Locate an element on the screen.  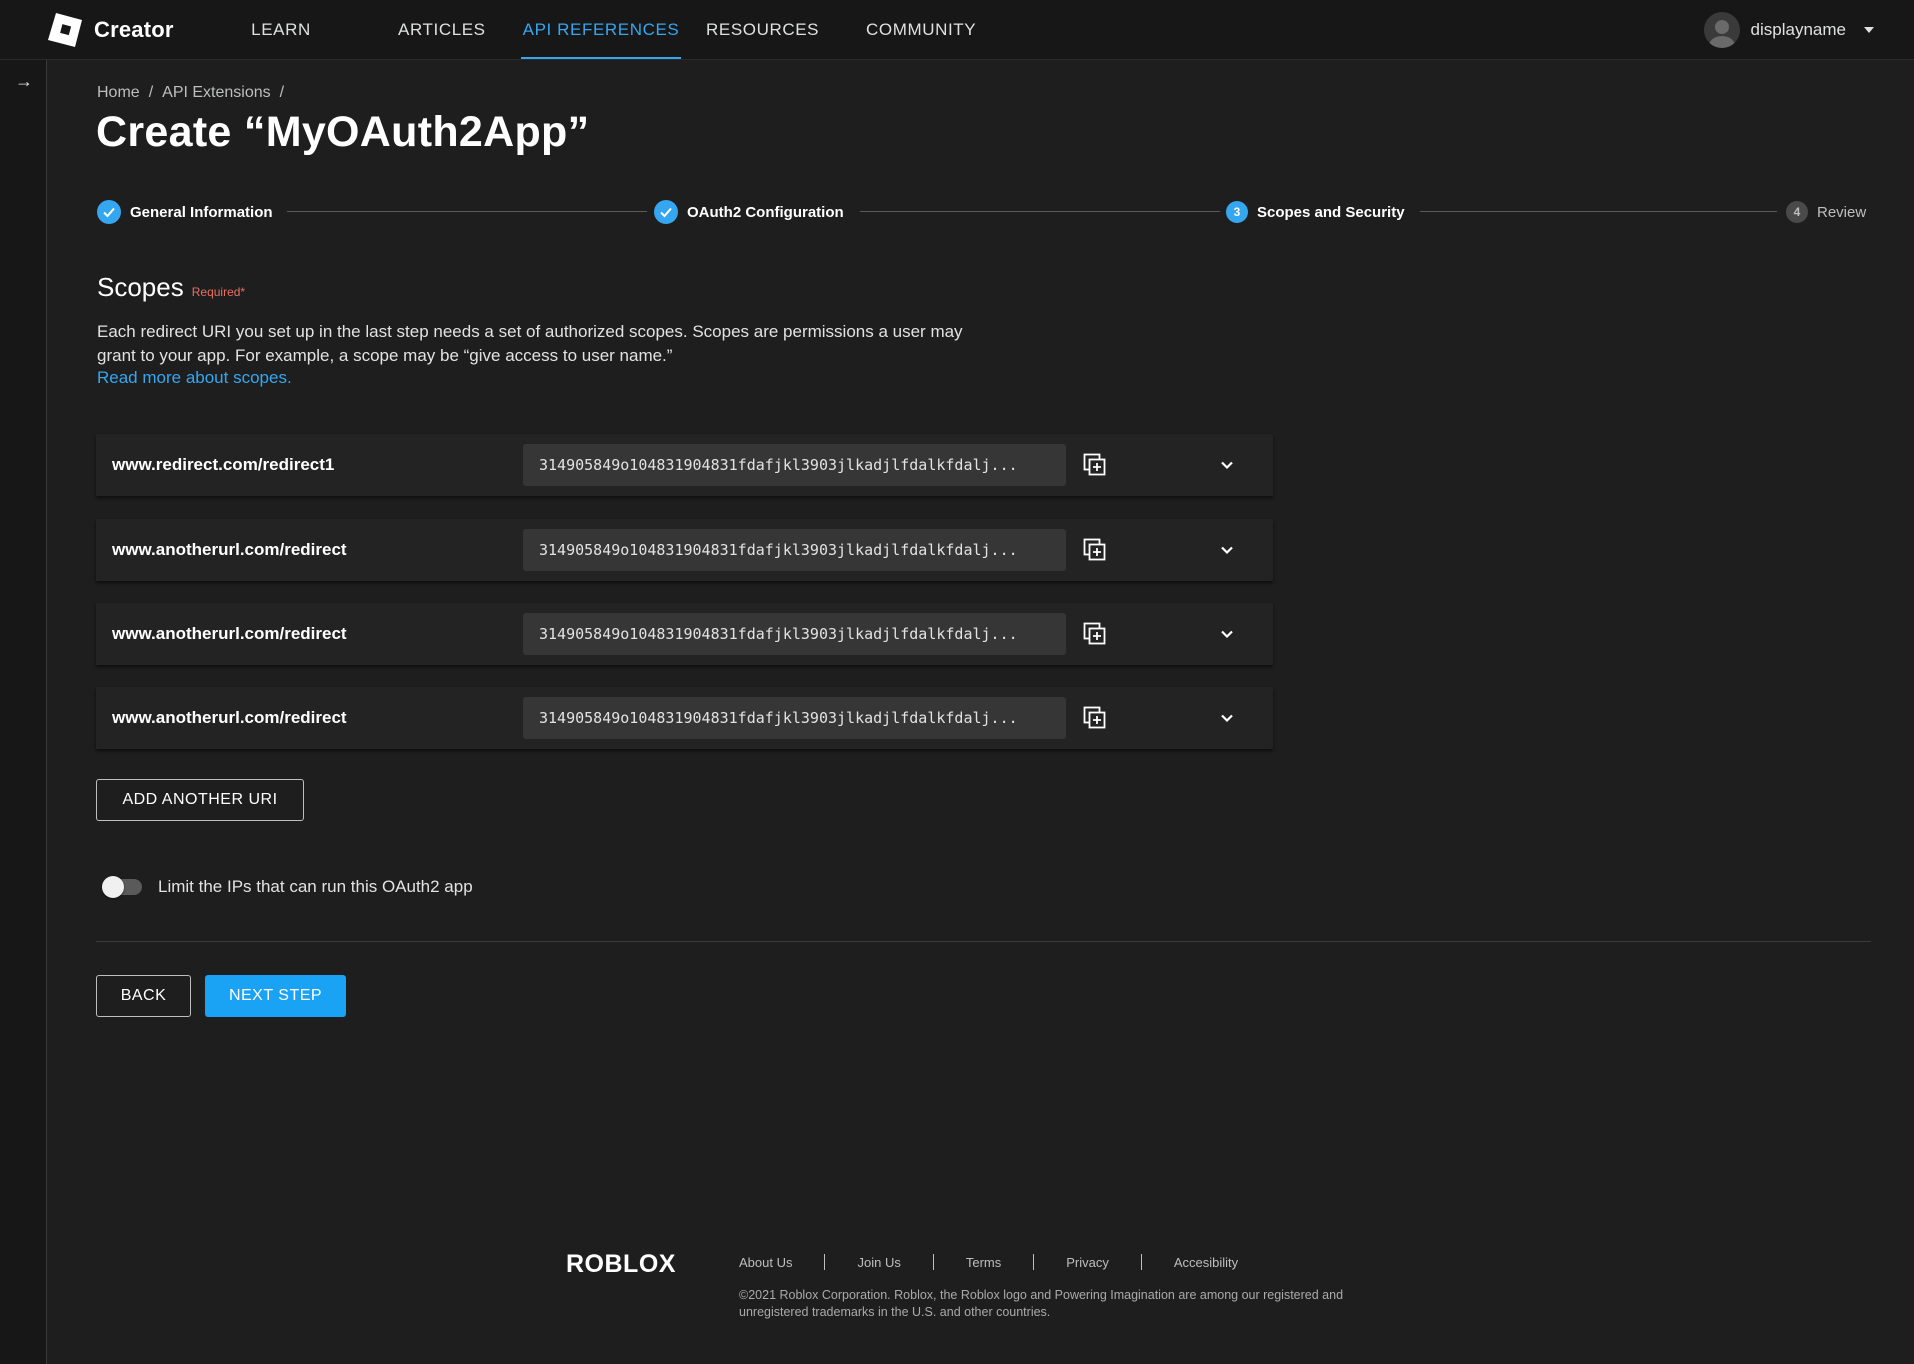
step-scopes-and-security: 3 Scopes and Security is located at coordinates (1315, 212).